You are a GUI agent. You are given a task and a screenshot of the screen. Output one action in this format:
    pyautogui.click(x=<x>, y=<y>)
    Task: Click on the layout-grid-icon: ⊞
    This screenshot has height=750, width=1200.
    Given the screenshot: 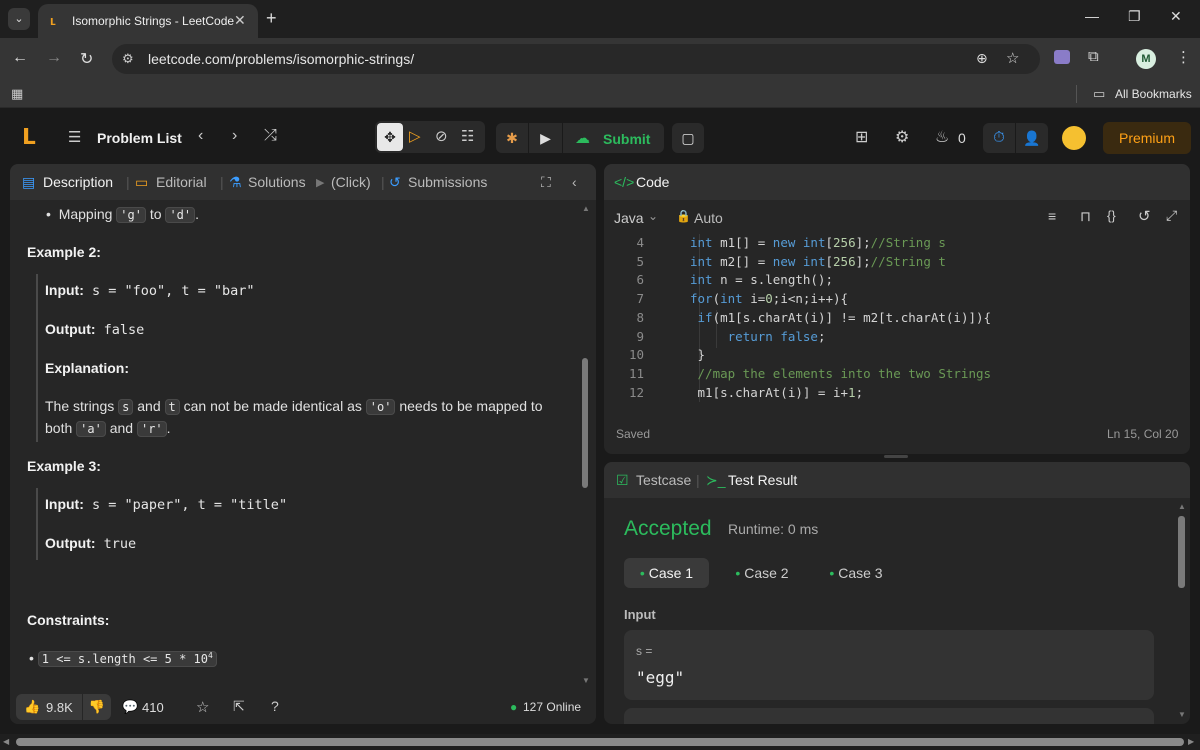 What is the action you would take?
    pyautogui.click(x=861, y=137)
    